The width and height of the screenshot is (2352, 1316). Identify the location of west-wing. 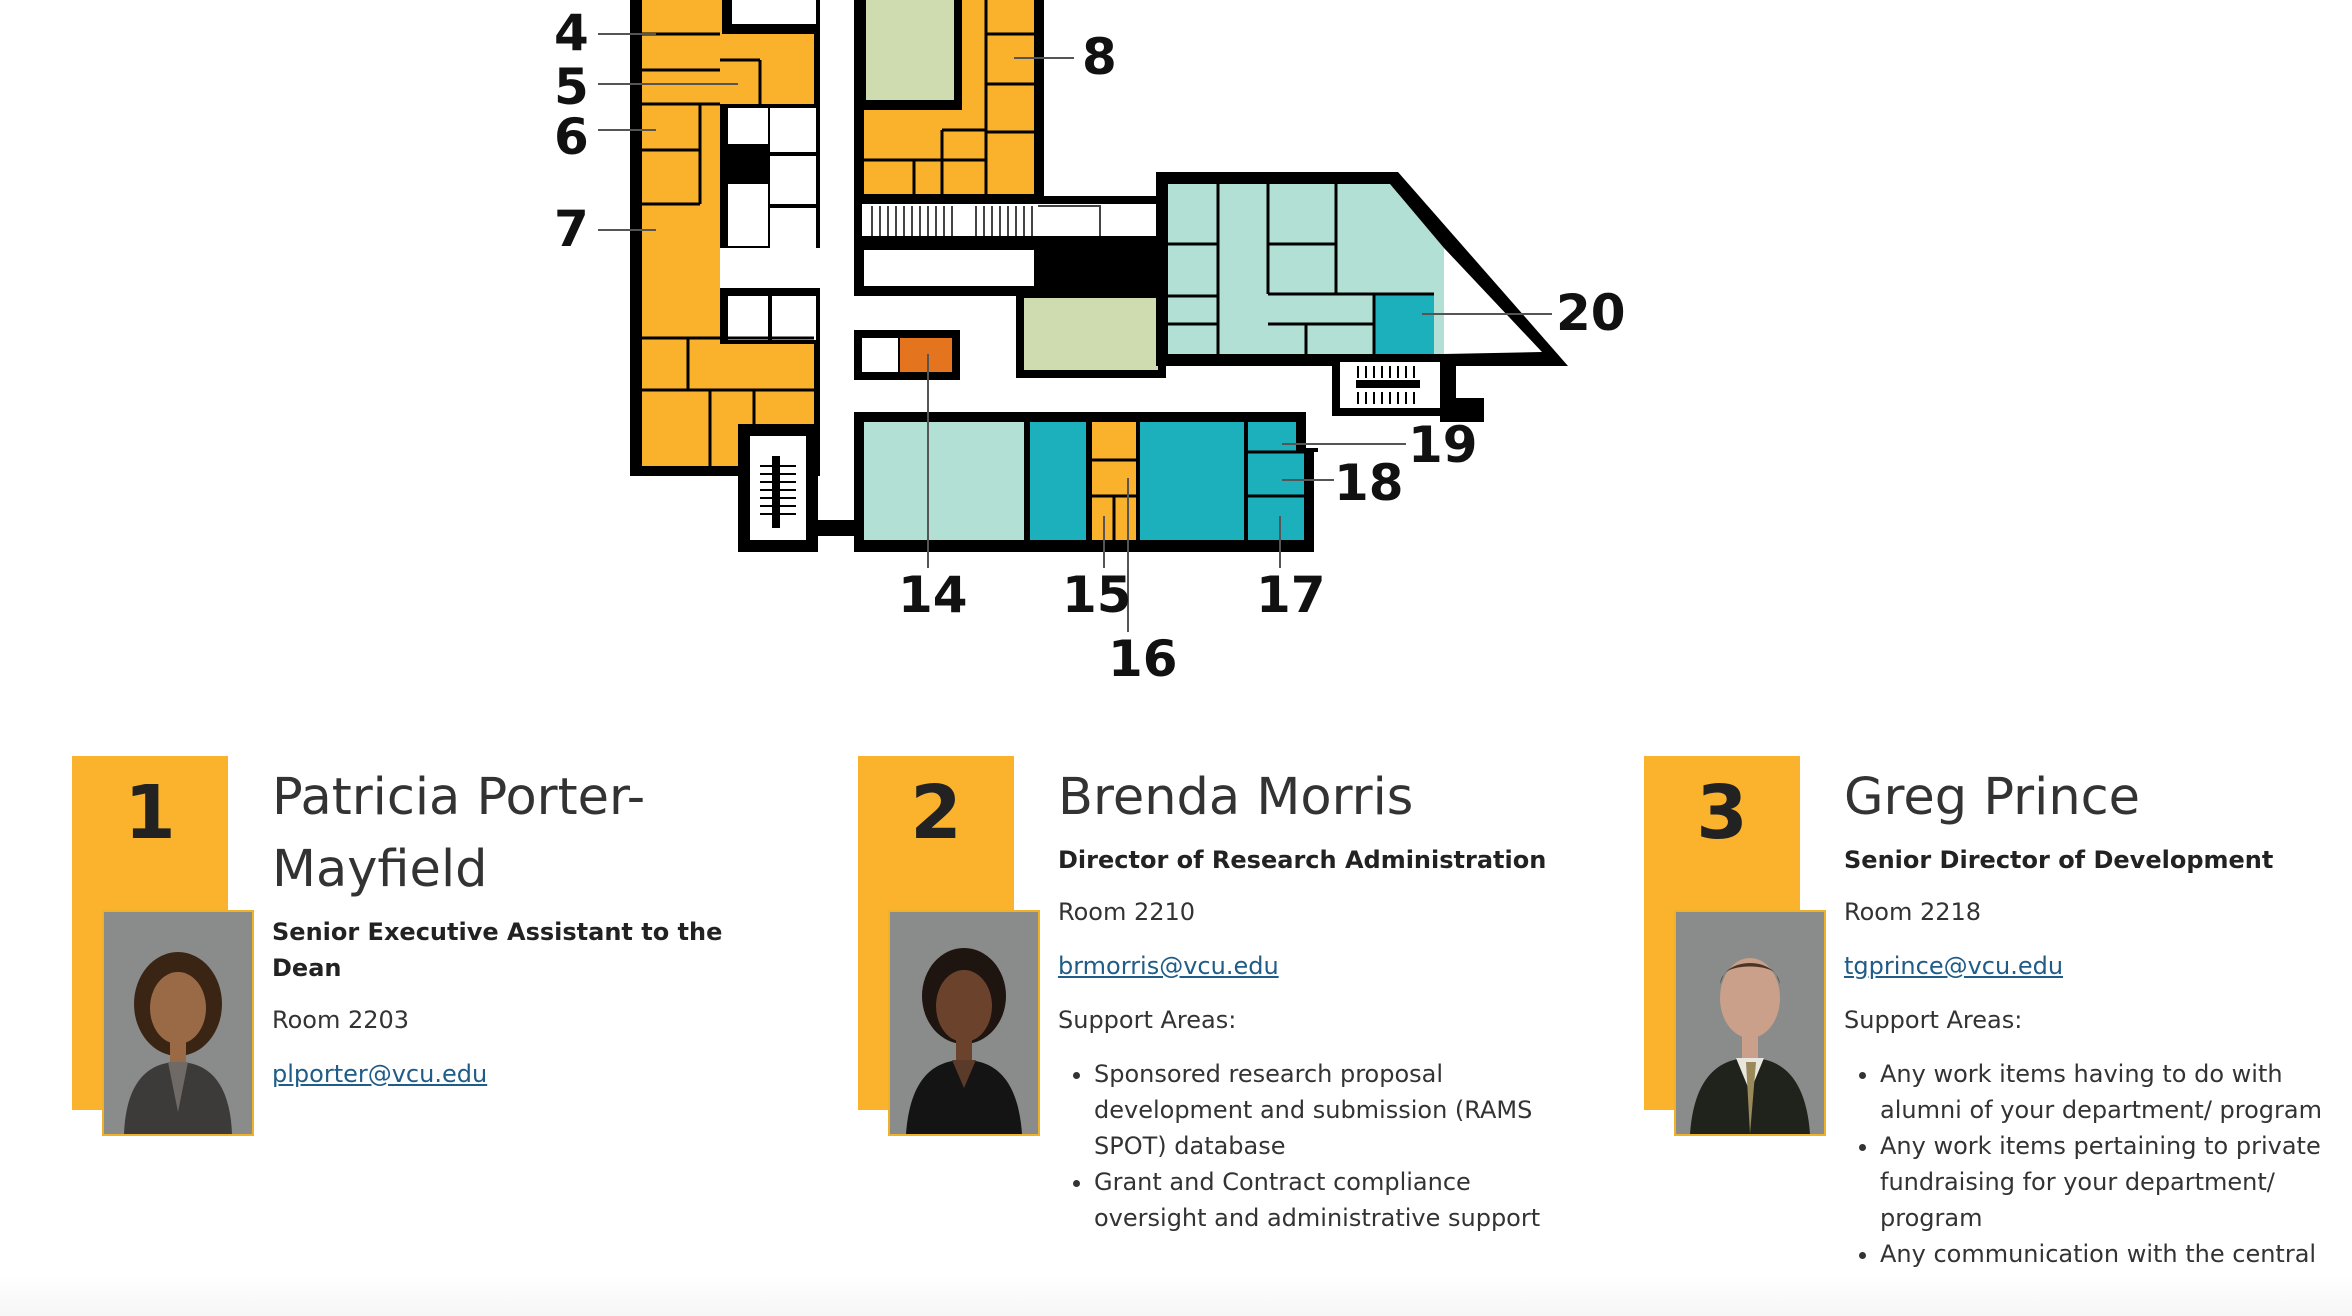
(745, 345).